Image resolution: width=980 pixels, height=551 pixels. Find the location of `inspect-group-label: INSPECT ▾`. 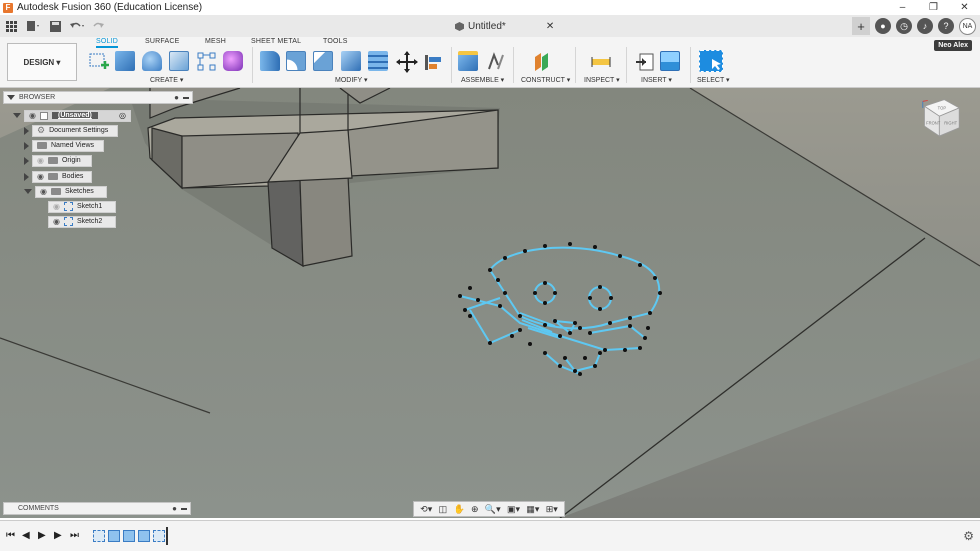

inspect-group-label: INSPECT ▾ is located at coordinates (602, 80).